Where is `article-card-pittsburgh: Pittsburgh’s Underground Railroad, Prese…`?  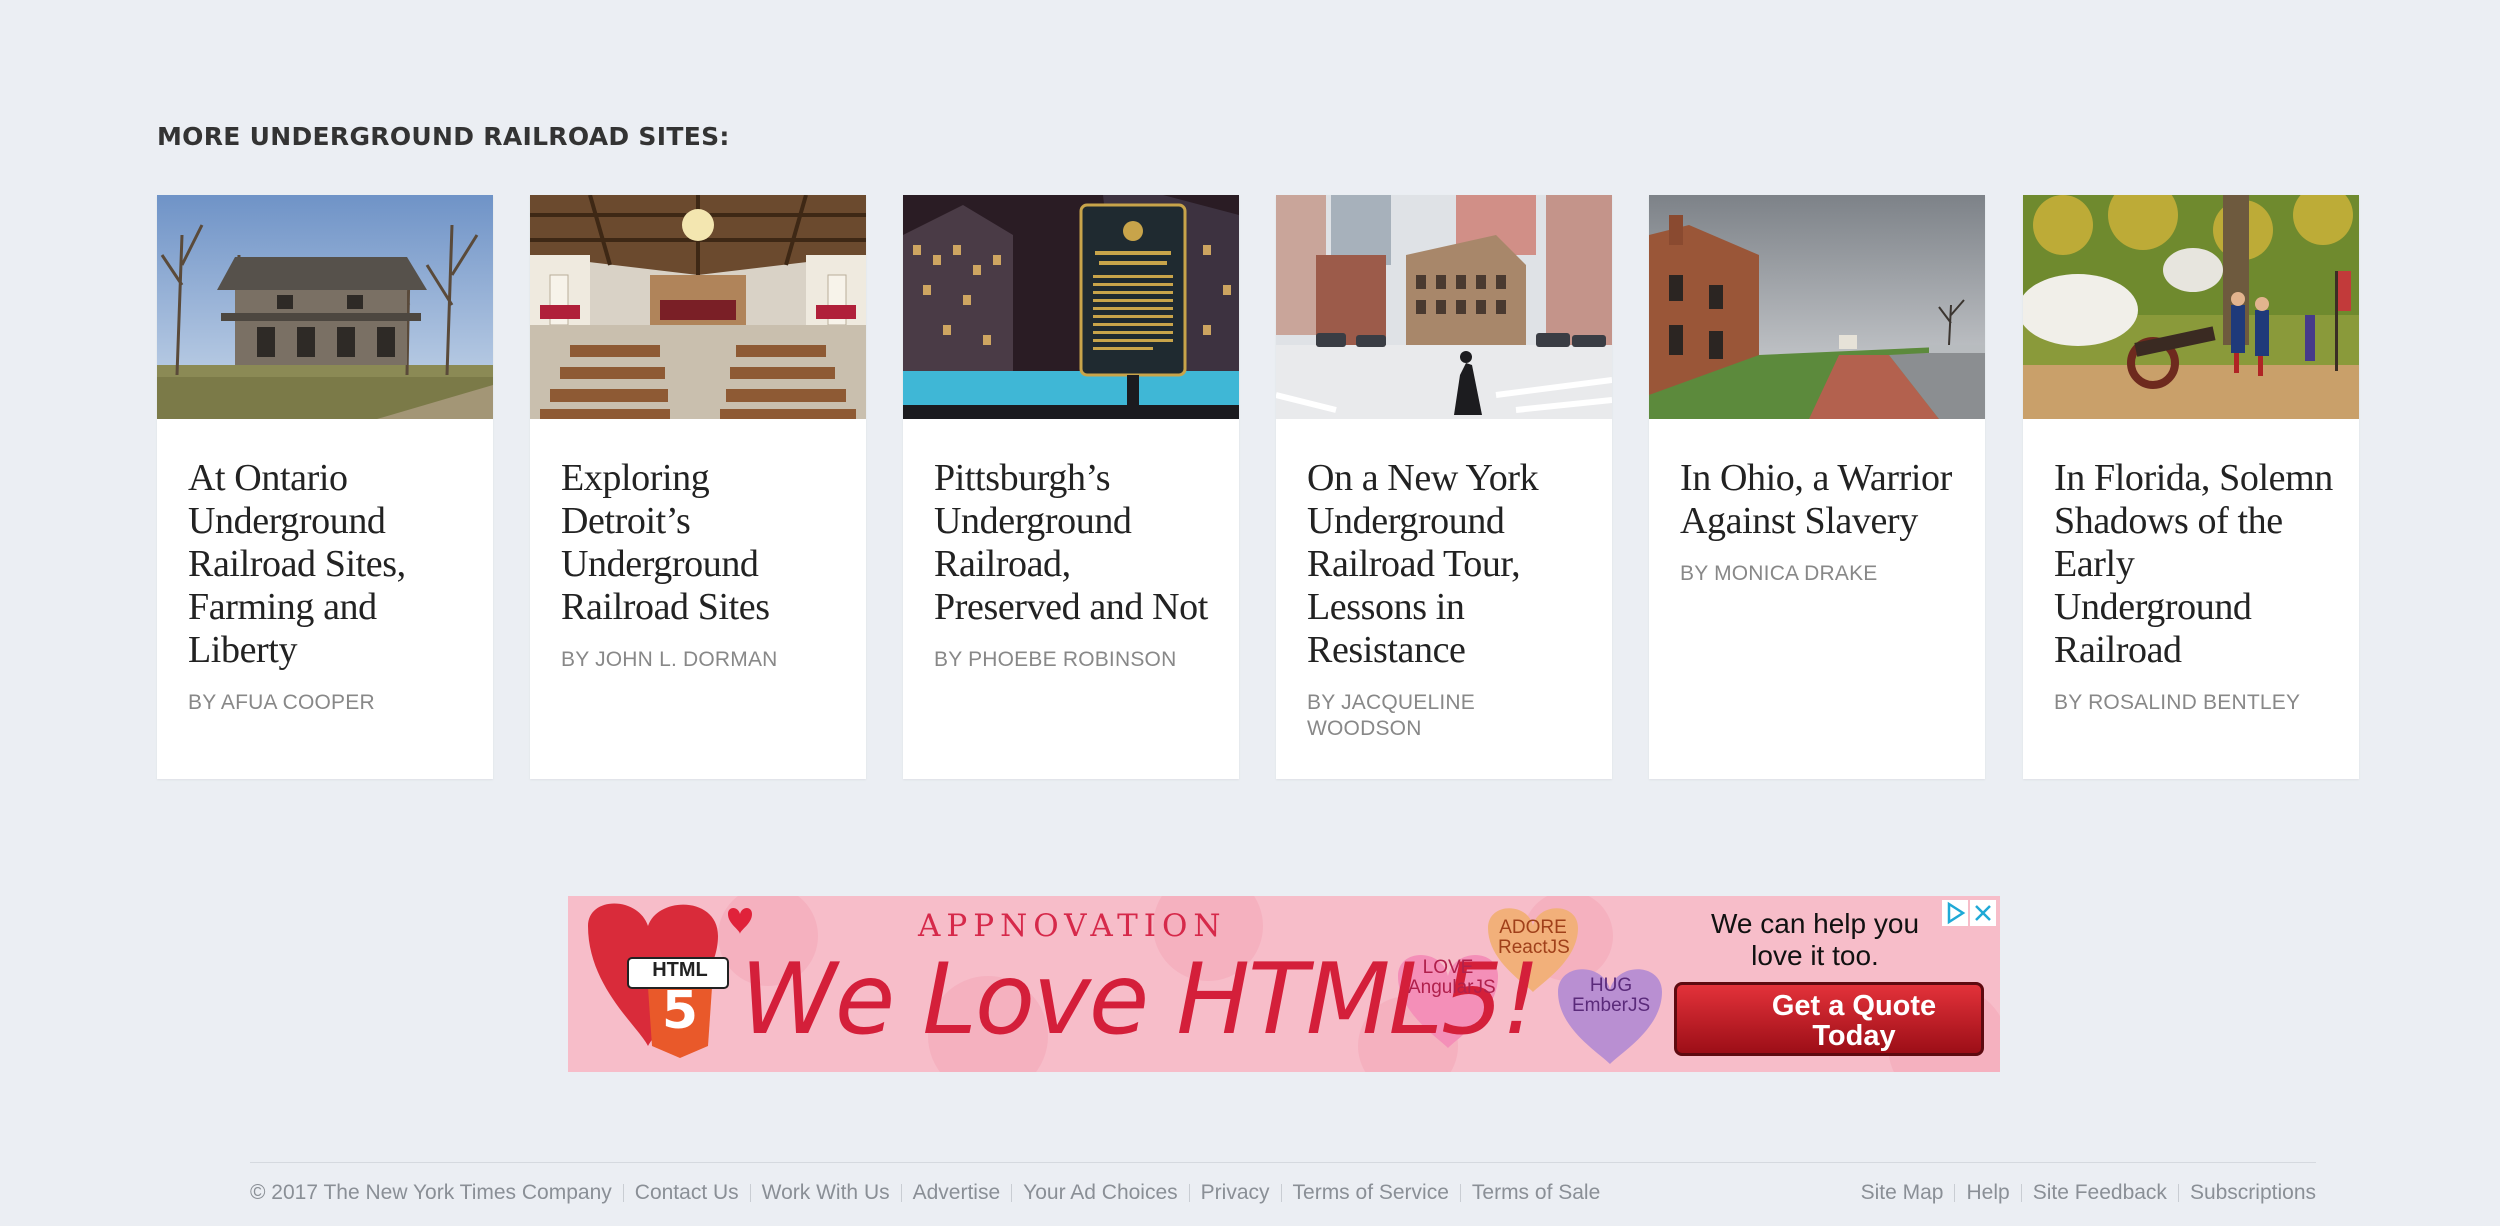 article-card-pittsburgh: Pittsburgh’s Underground Railroad, Prese… is located at coordinates (1071, 487).